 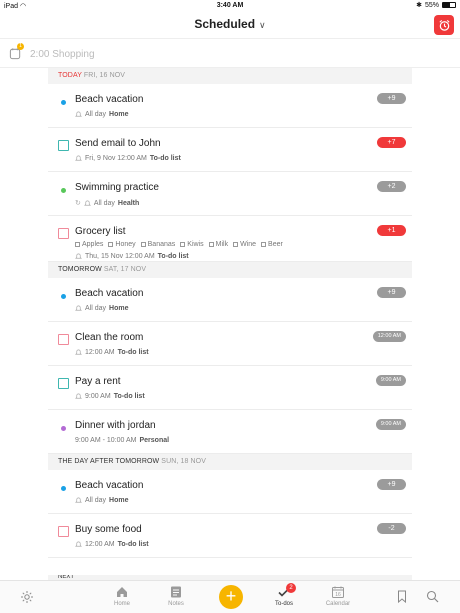 I want to click on reminder-badge: 1, so click(x=20, y=46).